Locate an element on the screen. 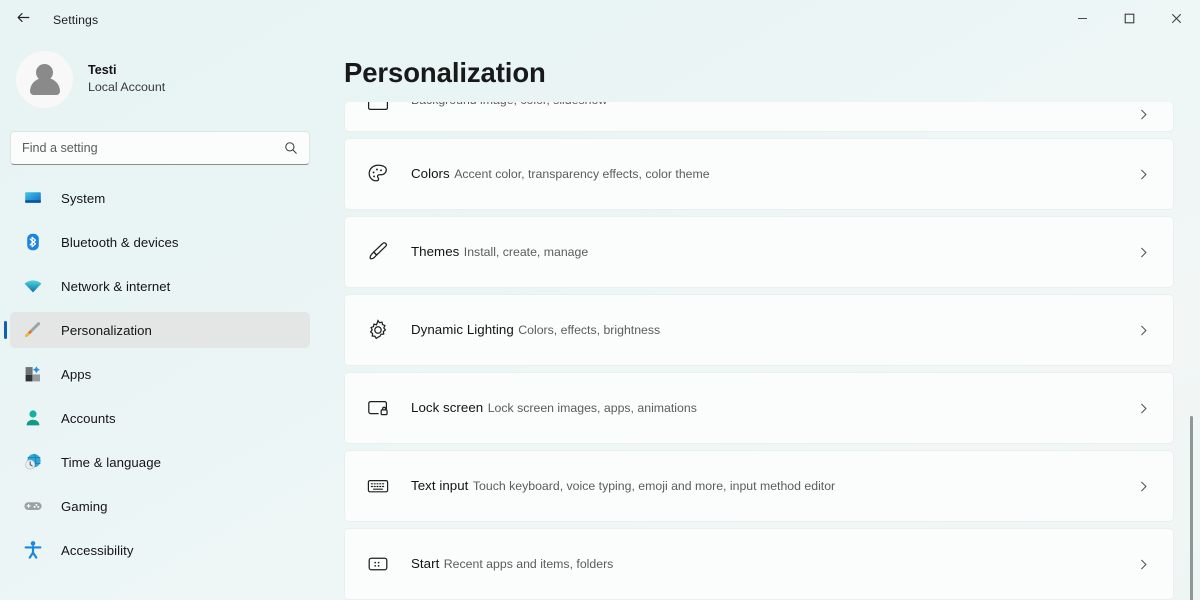 The width and height of the screenshot is (1200, 600). start-menu-icon is located at coordinates (378, 564).